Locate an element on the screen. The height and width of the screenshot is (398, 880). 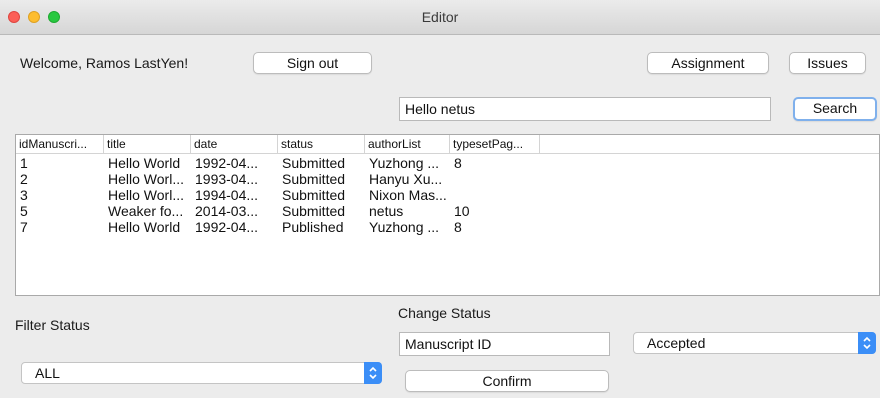
filter-status-label: Filter Status is located at coordinates (52, 325).